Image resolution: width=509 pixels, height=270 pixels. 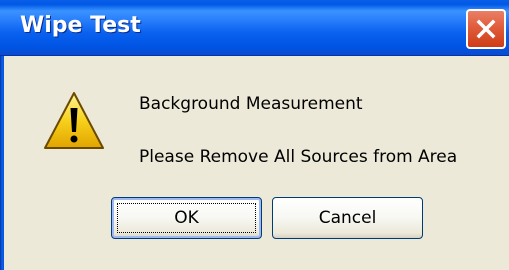 I want to click on close-button, so click(x=486, y=29).